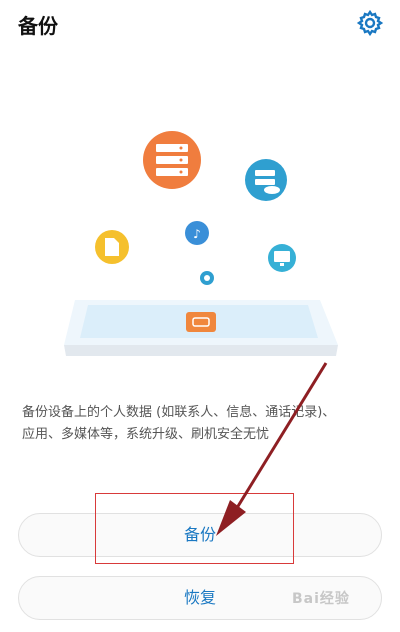 The image size is (400, 632). What do you see at coordinates (201, 322) in the screenshot?
I see `device-chip-icon` at bounding box center [201, 322].